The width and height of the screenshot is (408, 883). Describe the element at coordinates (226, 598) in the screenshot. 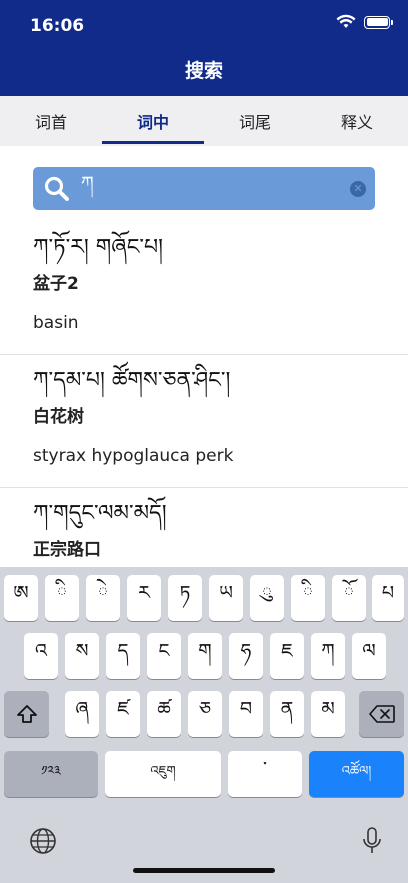

I see `key: ཡ` at that location.